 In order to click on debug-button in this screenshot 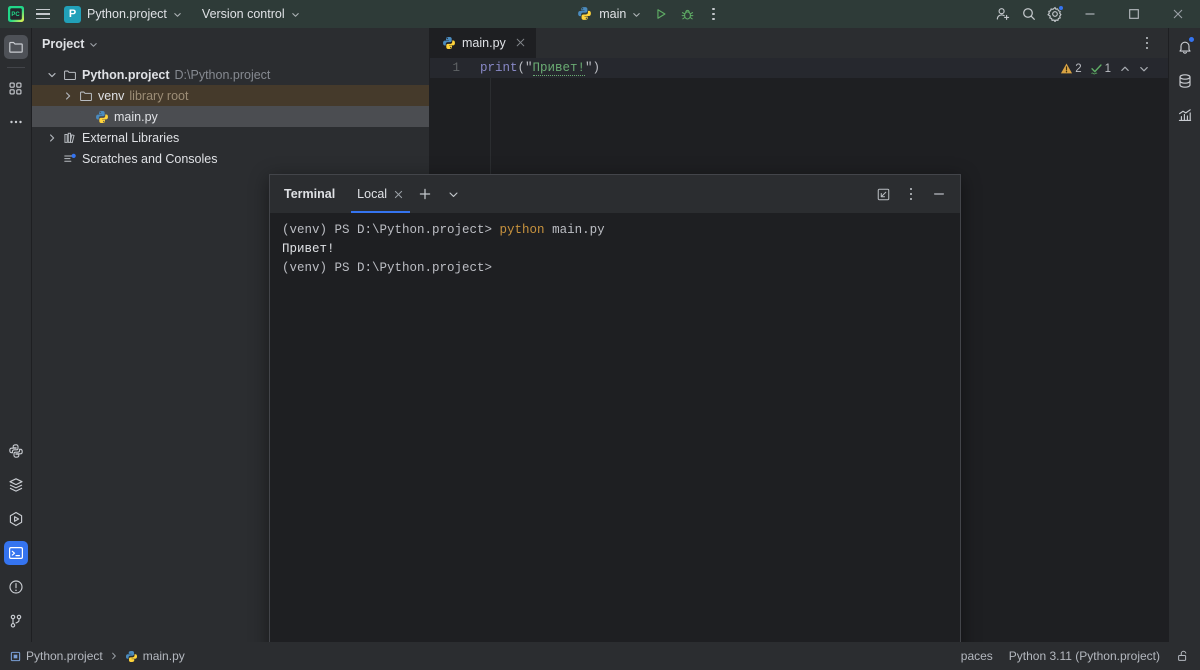, I will do `click(687, 14)`.